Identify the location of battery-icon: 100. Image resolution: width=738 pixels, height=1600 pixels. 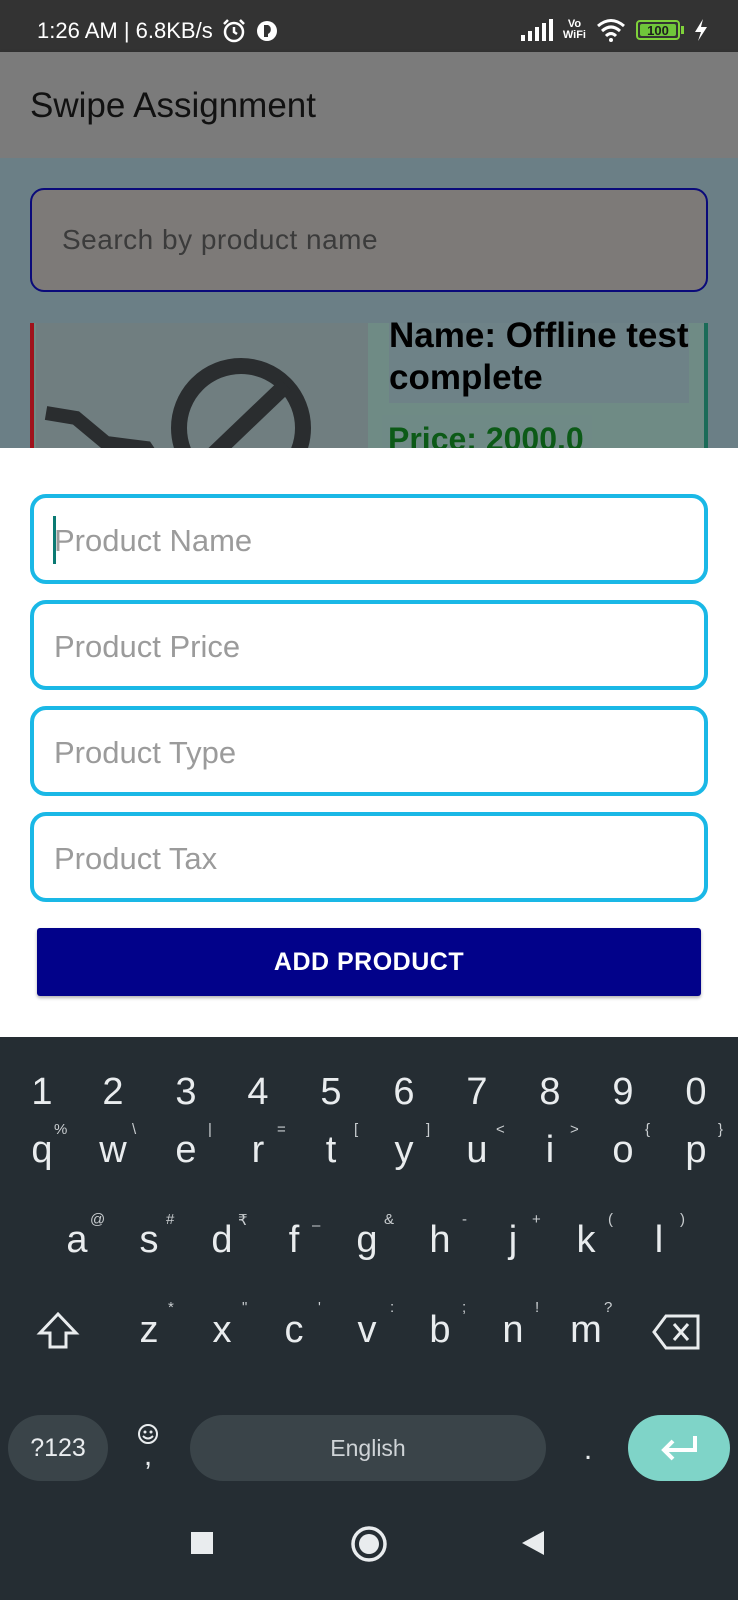
(658, 30).